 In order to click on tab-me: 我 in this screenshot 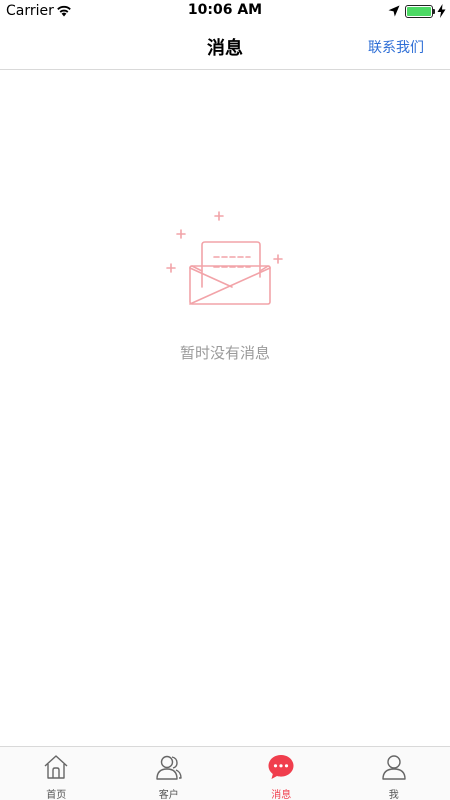, I will do `click(394, 773)`.